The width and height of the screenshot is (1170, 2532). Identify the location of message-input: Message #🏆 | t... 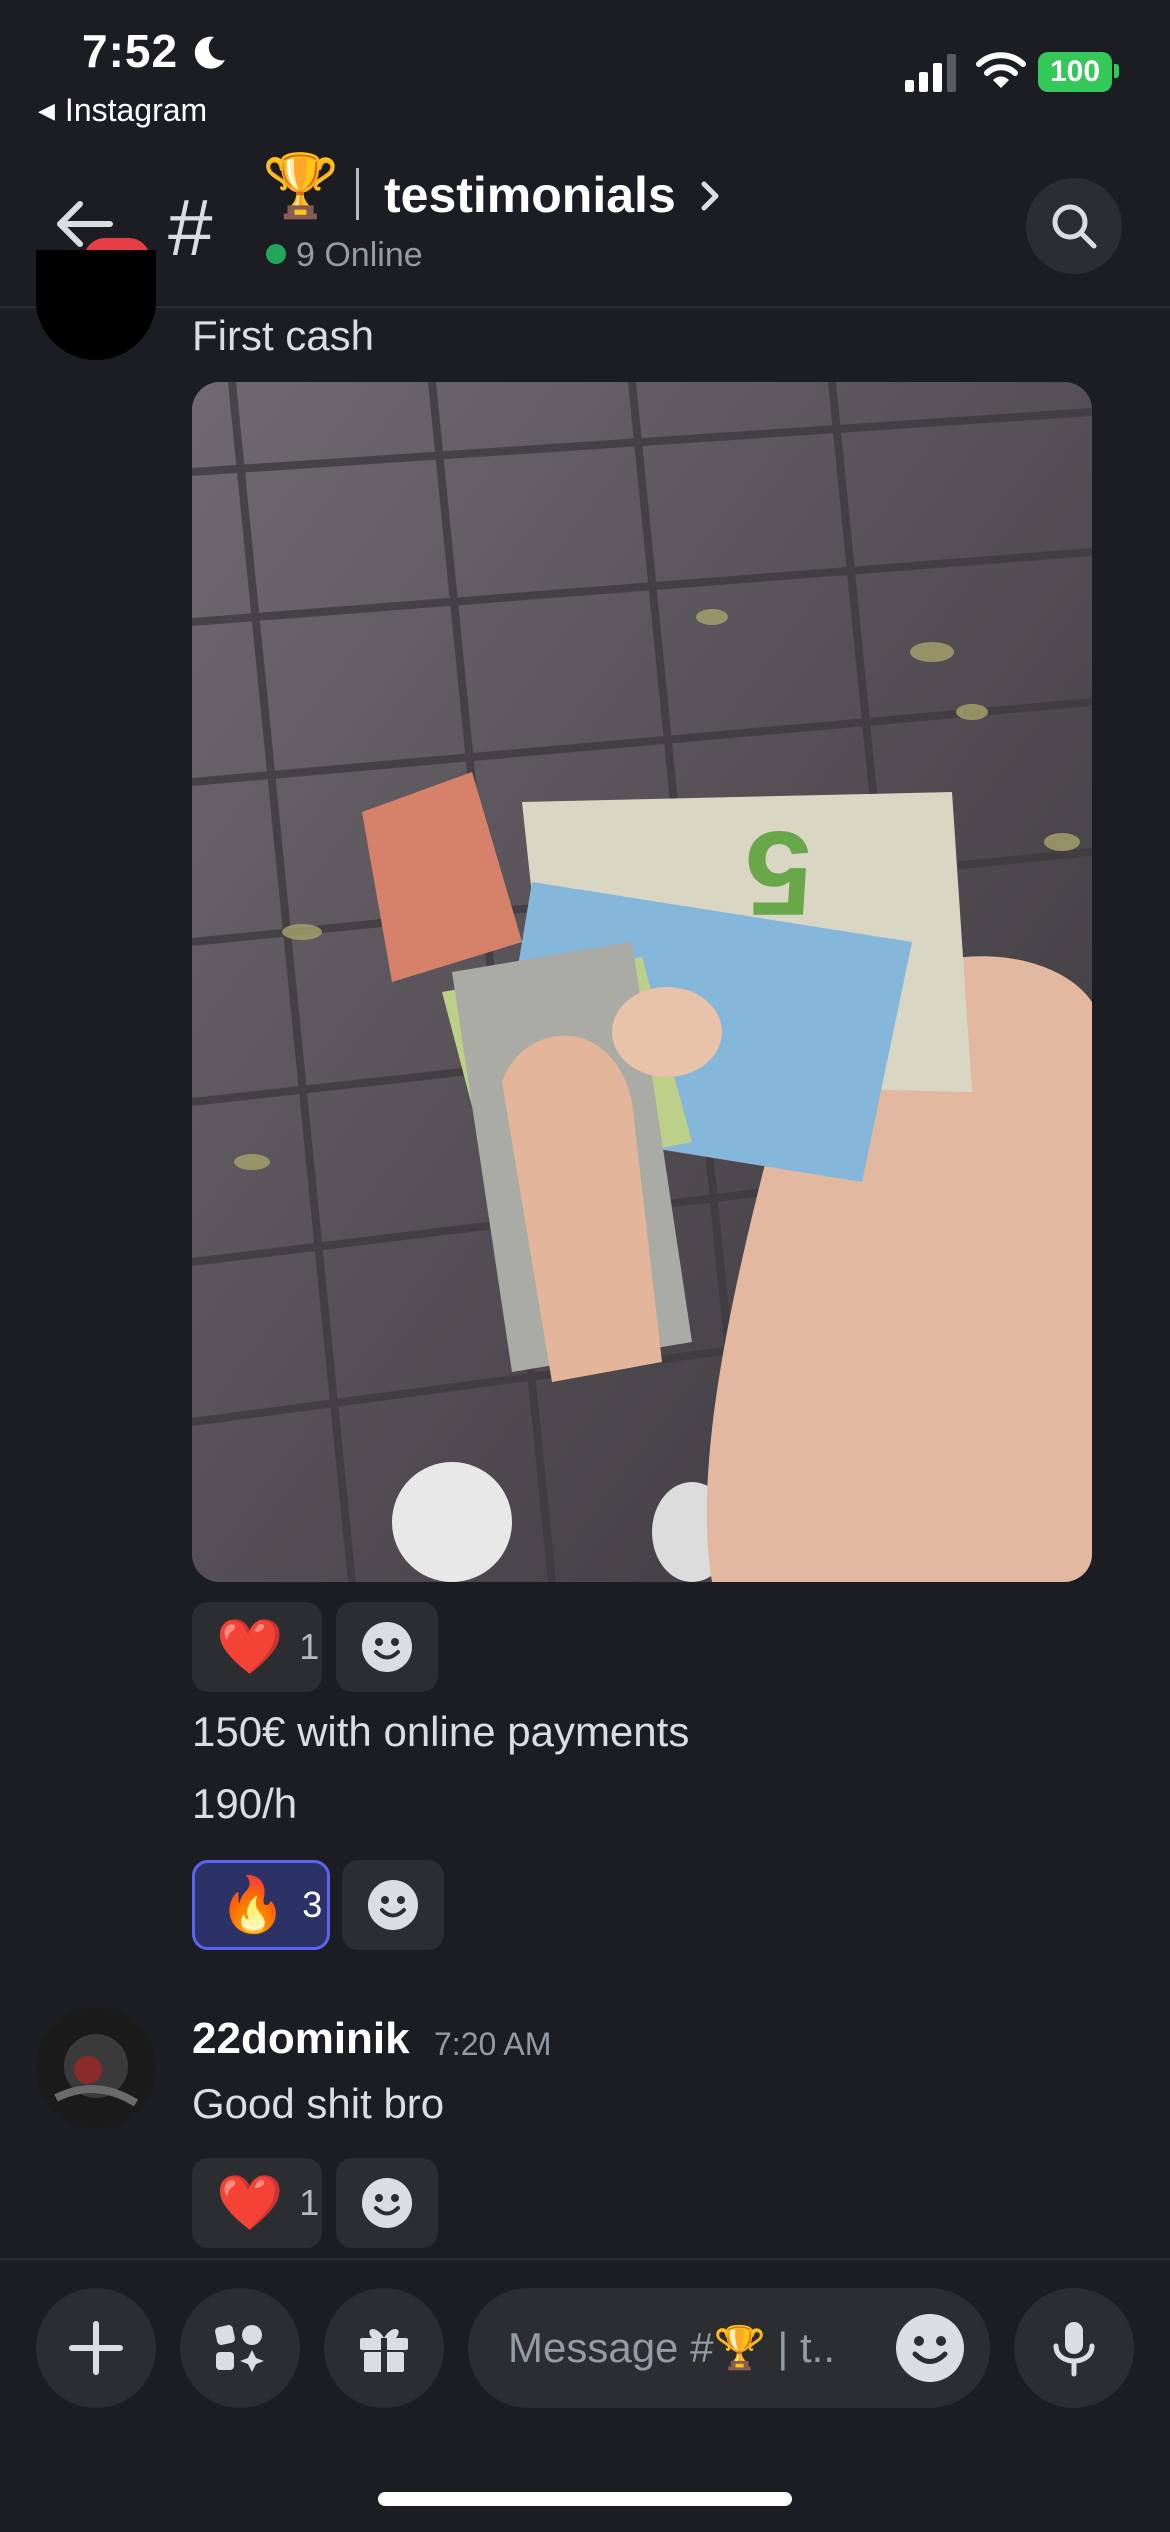
(729, 2348).